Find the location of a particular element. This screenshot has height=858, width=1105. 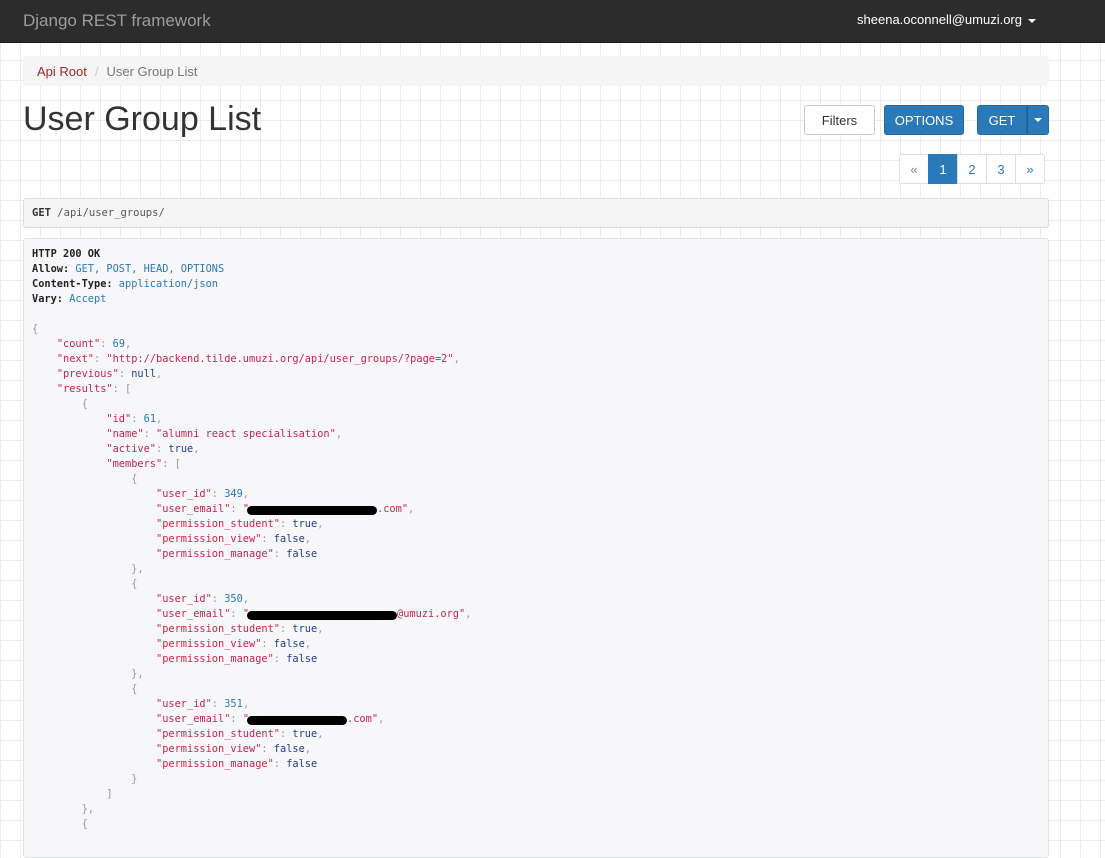

json-key-previous: "previous" is located at coordinates (87, 374).